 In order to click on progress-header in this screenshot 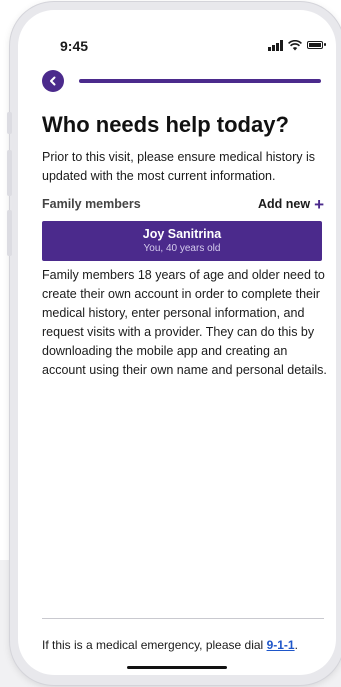, I will do `click(182, 81)`.